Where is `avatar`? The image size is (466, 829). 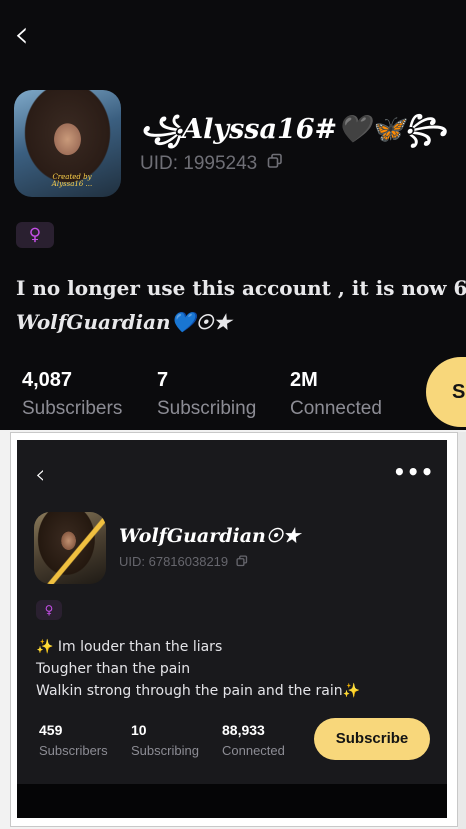 avatar is located at coordinates (70, 548).